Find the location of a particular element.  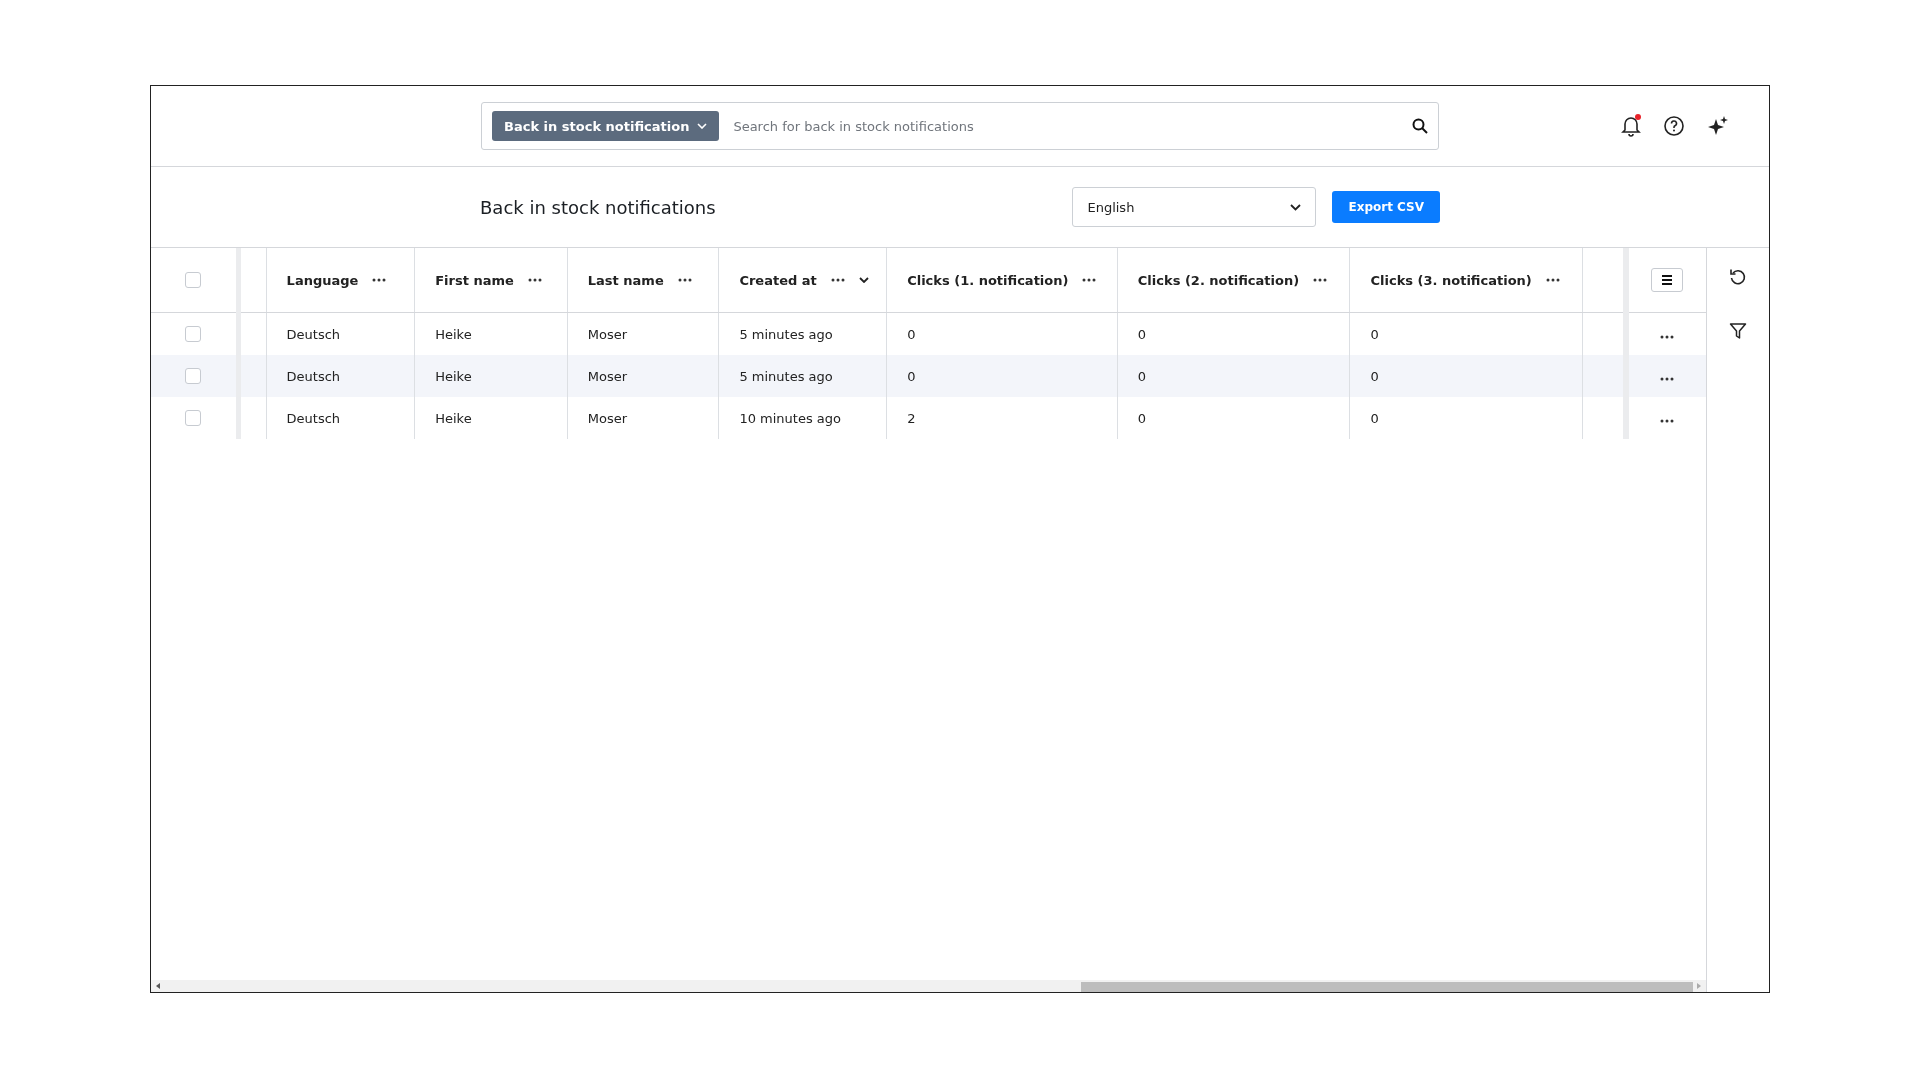

export-csv-button: Export CSV is located at coordinates (1386, 207).